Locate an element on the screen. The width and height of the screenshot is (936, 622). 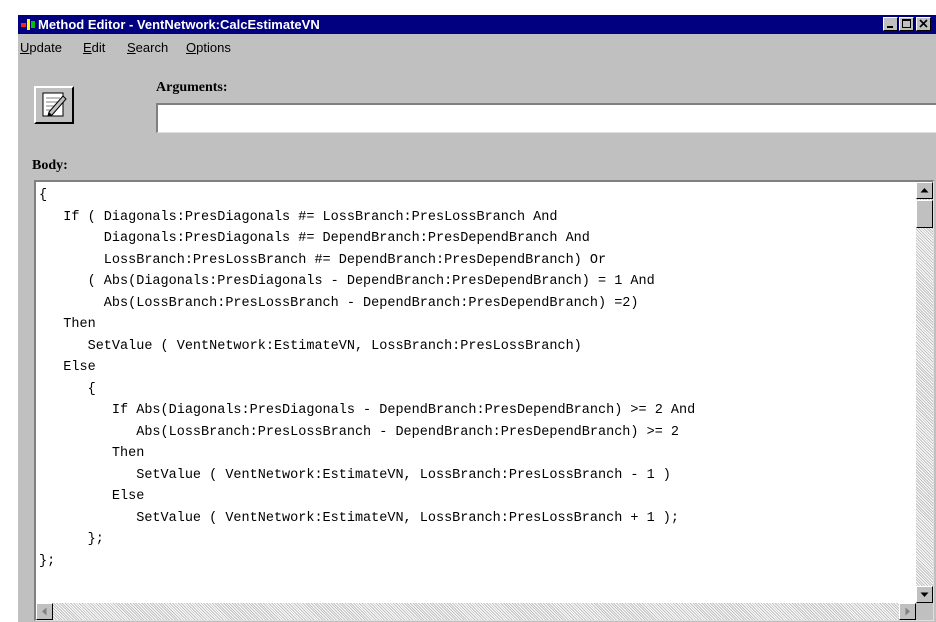
arrow-up-icon is located at coordinates (924, 190).